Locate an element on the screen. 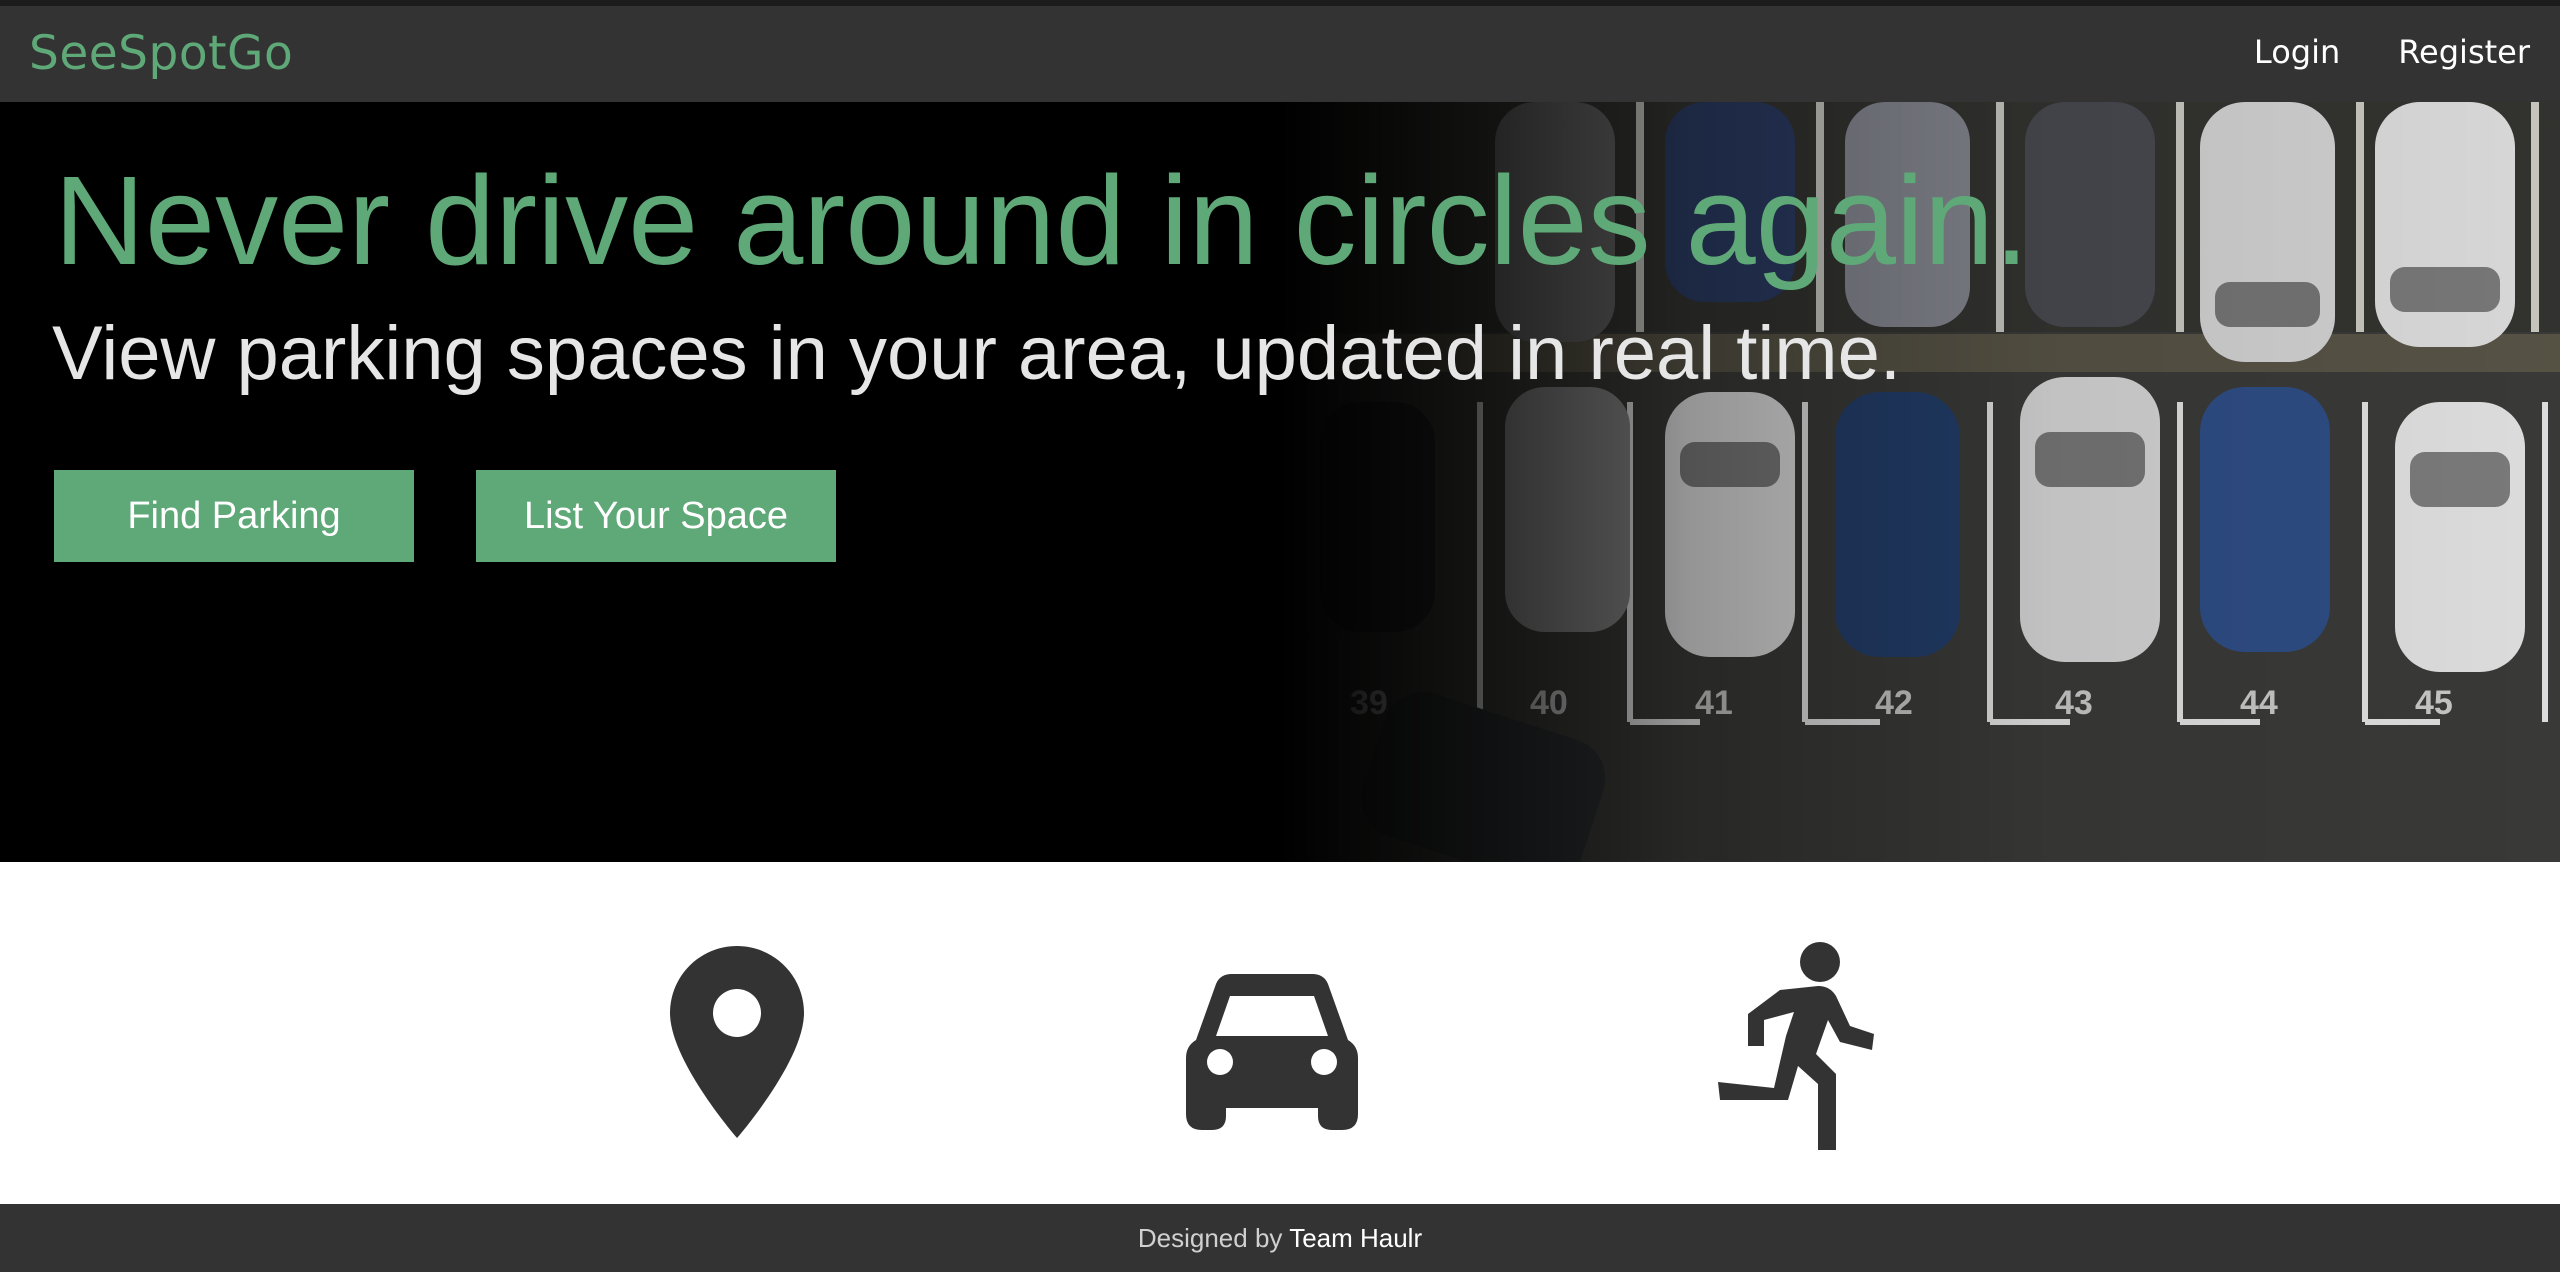 The image size is (2560, 1272). walking-person-icon is located at coordinates (1796, 1046).